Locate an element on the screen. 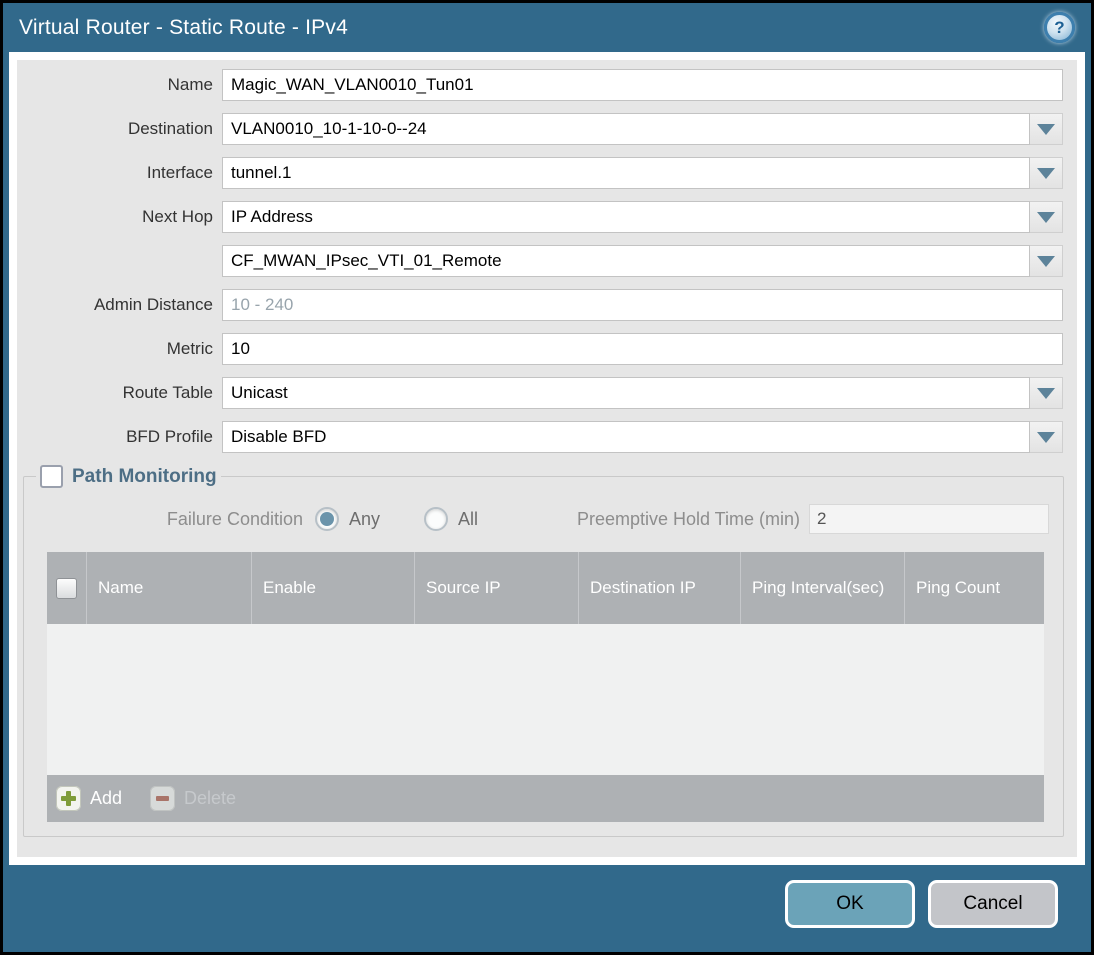 The width and height of the screenshot is (1094, 955). route-table-label: Route Table is located at coordinates (167, 392).